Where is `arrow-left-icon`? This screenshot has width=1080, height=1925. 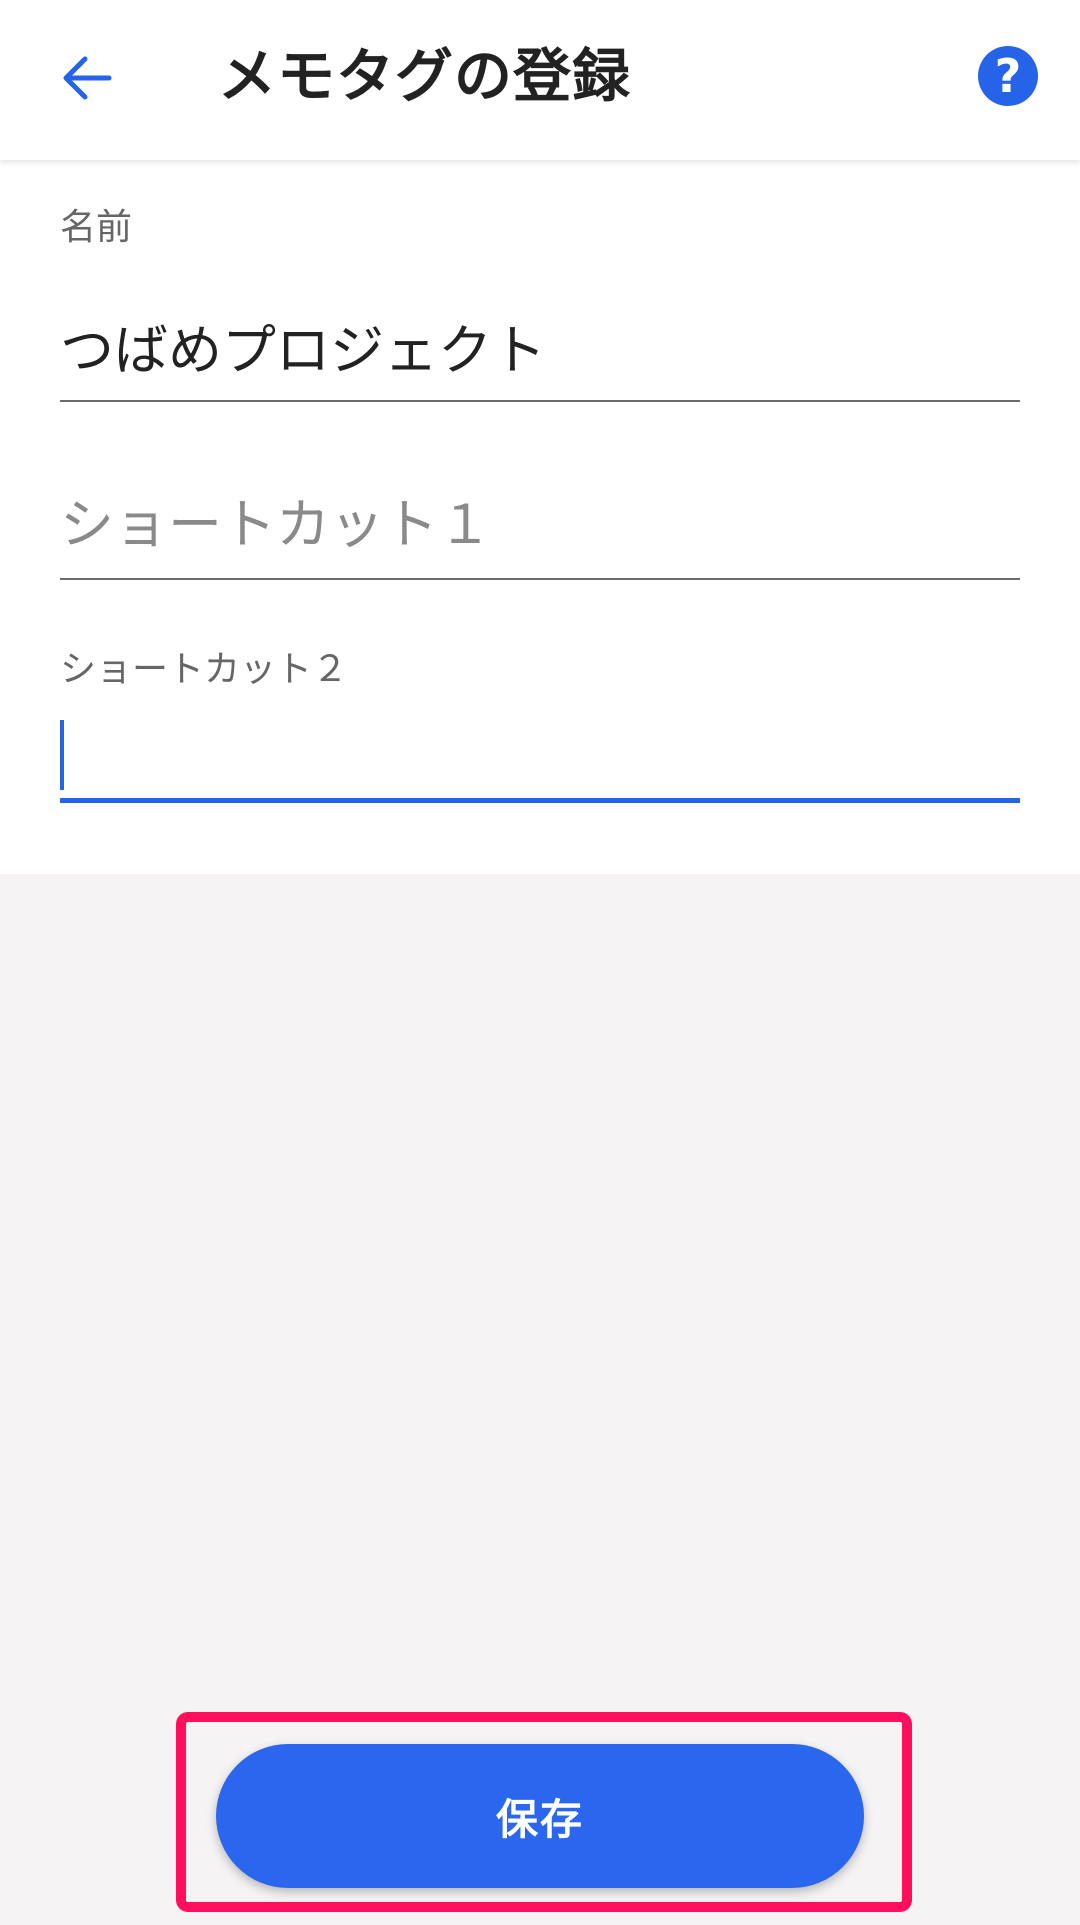 arrow-left-icon is located at coordinates (87, 78).